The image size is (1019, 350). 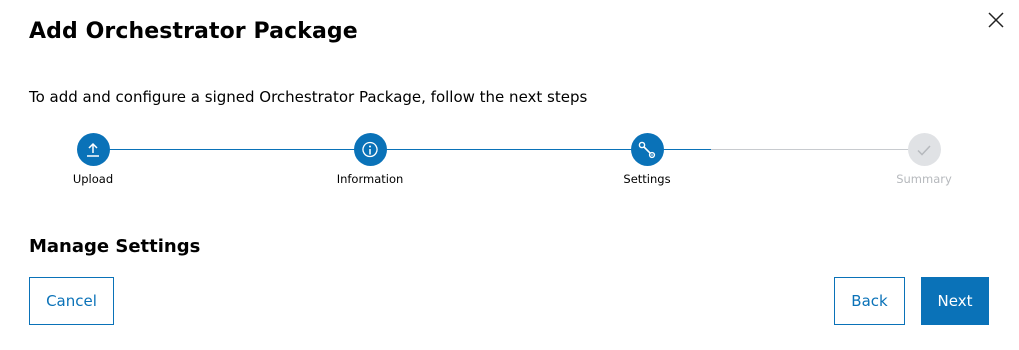 I want to click on back-button: Back, so click(x=869, y=301).